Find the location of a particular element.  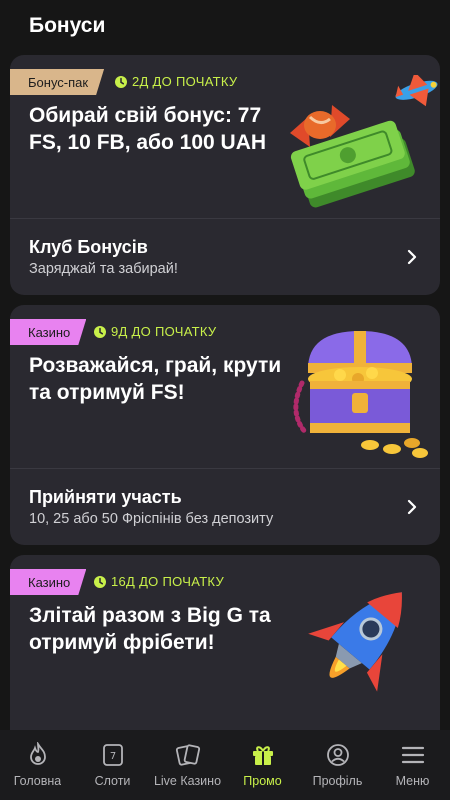

nav-label: Промо is located at coordinates (262, 781).